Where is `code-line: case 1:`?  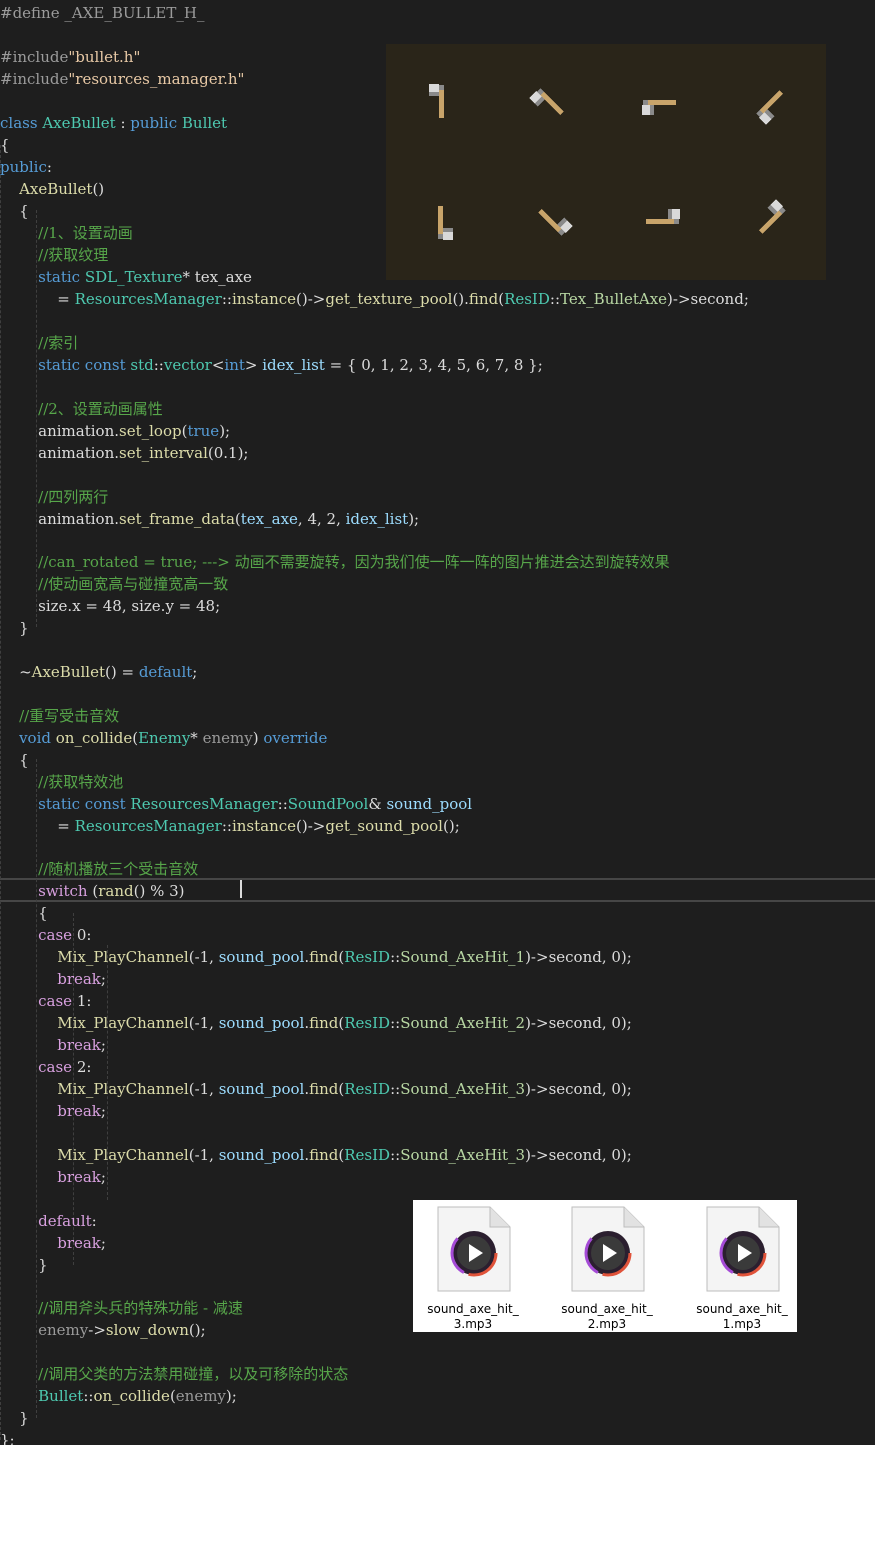 code-line: case 1: is located at coordinates (45, 1001).